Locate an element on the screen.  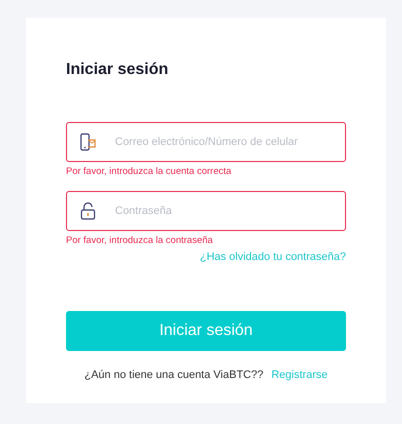
password-field: Contraseña is located at coordinates (206, 211).